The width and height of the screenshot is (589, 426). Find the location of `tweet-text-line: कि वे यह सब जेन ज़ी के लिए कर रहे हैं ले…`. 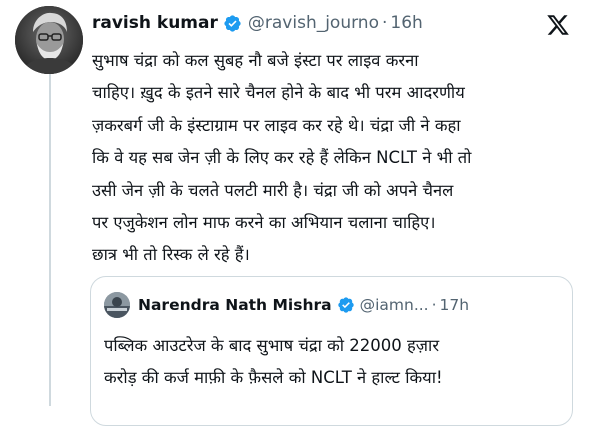

tweet-text-line: कि वे यह सब जेन ज़ी के लिए कर रहे हैं ले… is located at coordinates (282, 158).